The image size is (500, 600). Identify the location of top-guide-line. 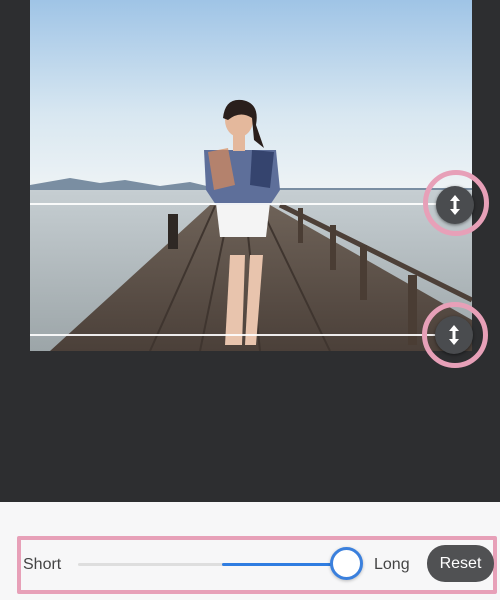
(235, 204).